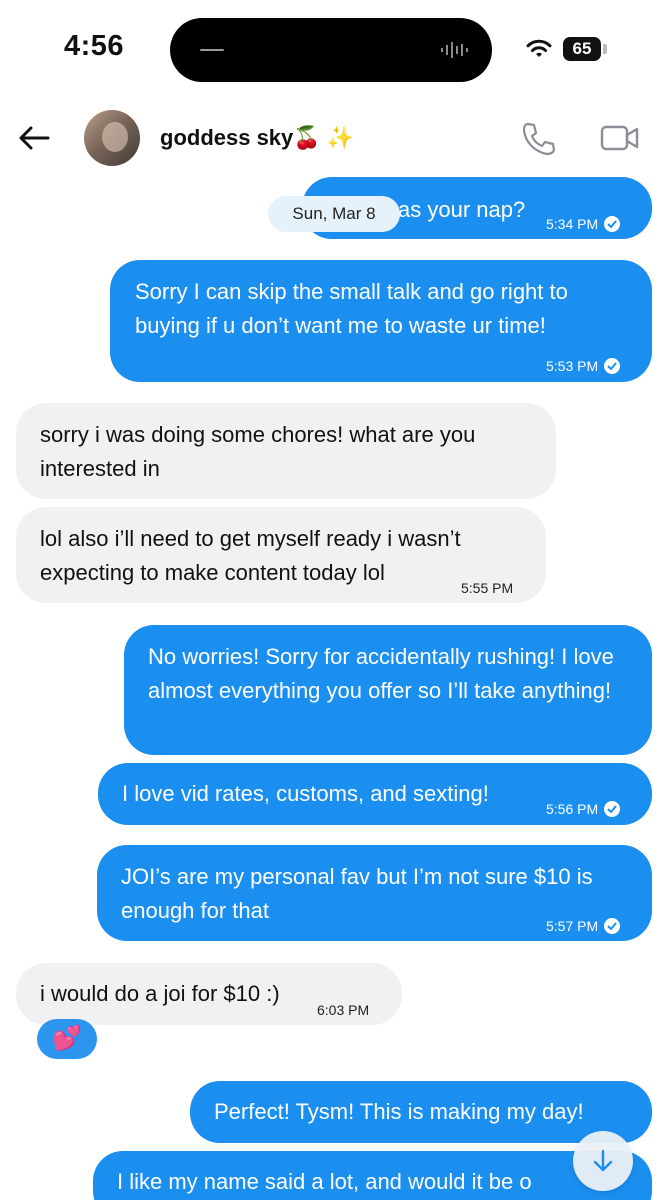 This screenshot has width=668, height=1200. I want to click on back-button, so click(34, 138).